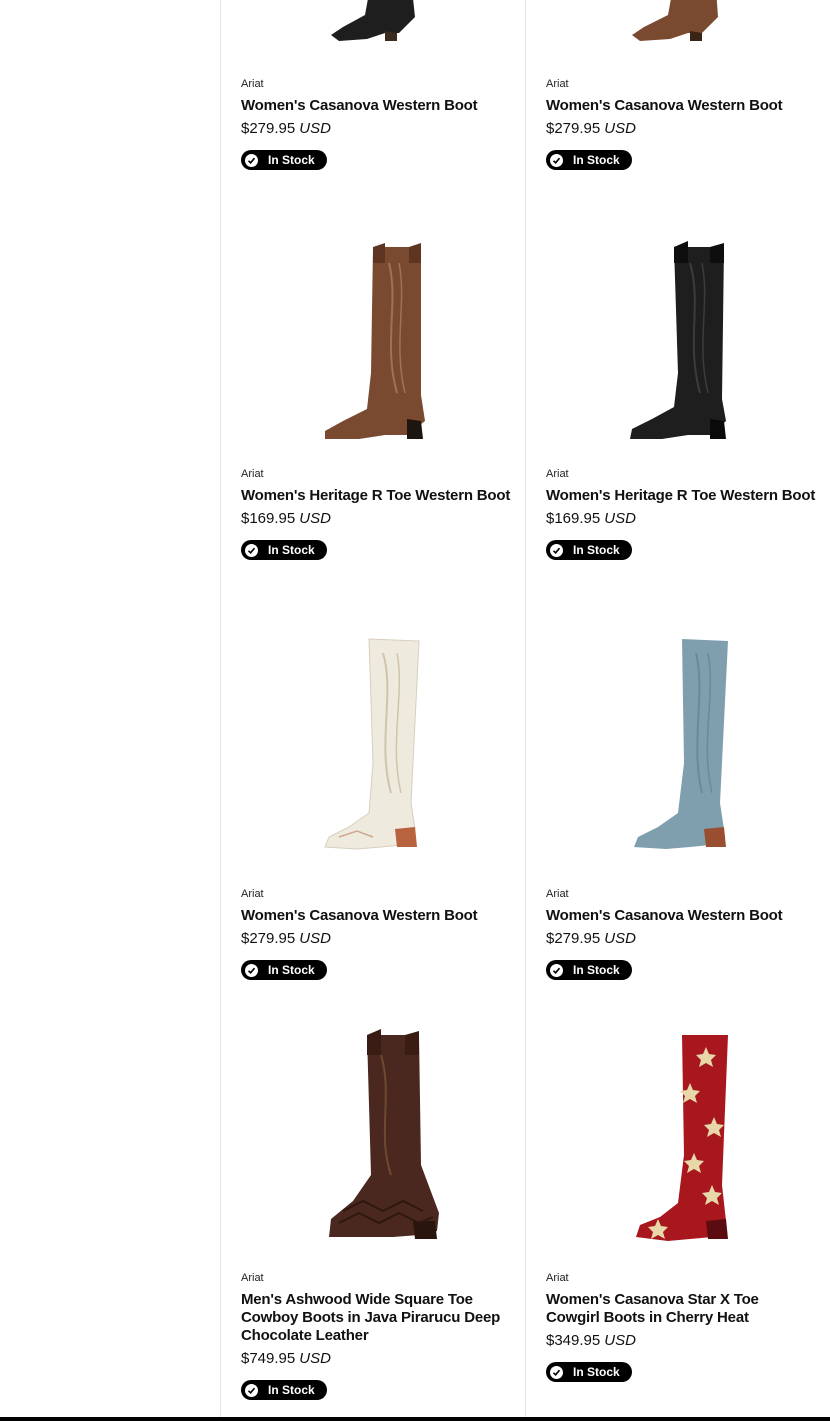 The image size is (830, 1421). Describe the element at coordinates (681, 1341) in the screenshot. I see `product-price: $349.95 USD` at that location.